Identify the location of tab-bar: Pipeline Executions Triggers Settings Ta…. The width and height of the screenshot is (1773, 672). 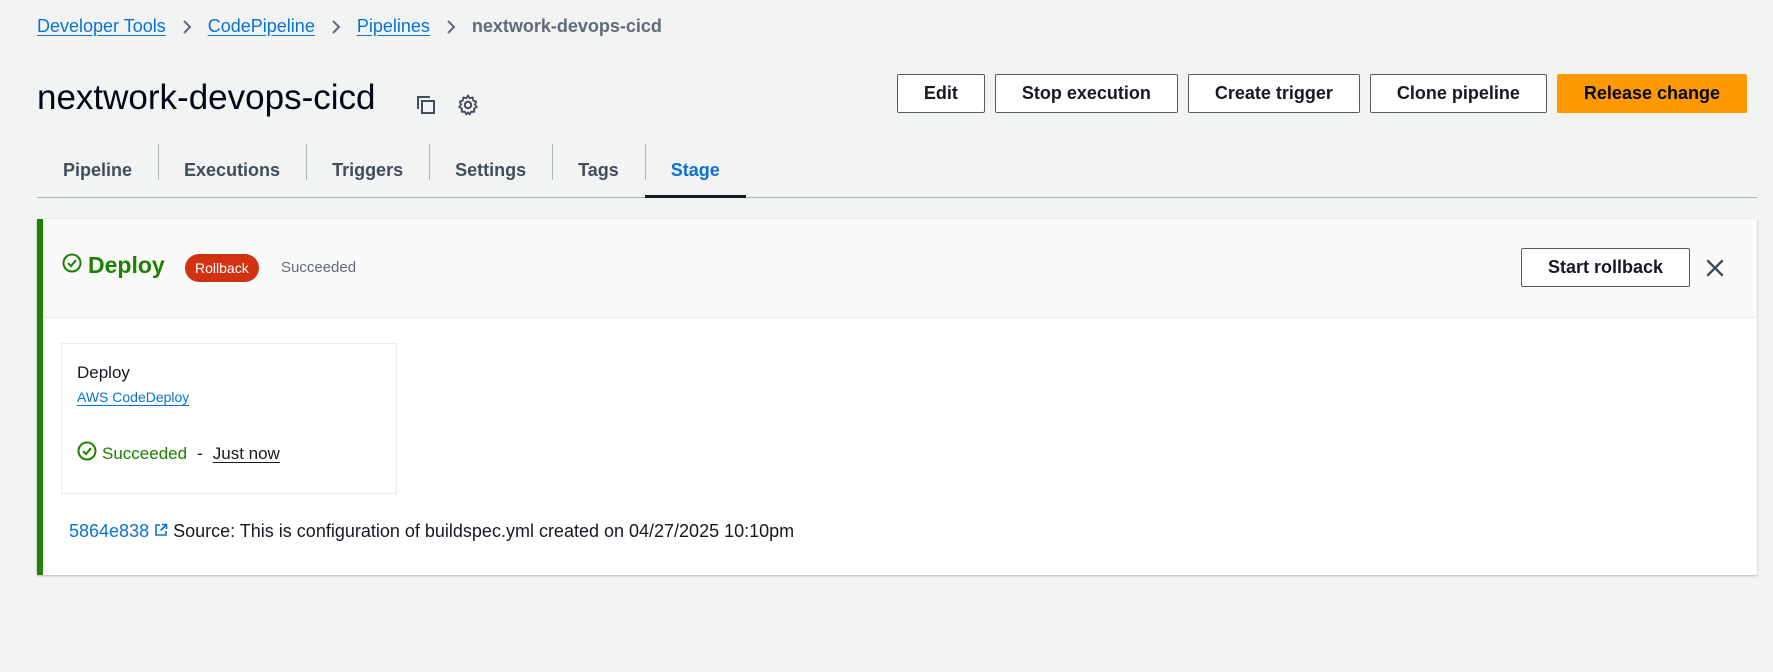
(897, 171).